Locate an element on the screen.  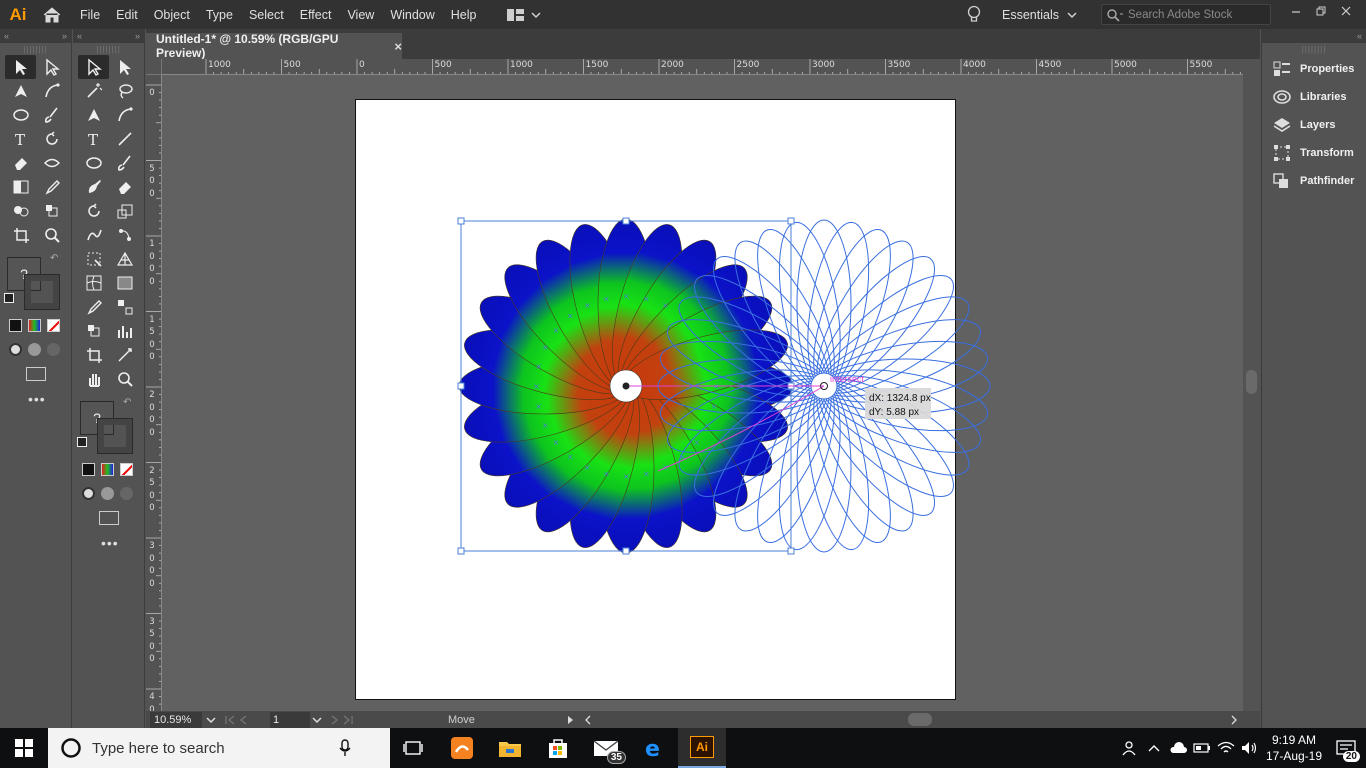
menu-help: Help is located at coordinates (464, 14).